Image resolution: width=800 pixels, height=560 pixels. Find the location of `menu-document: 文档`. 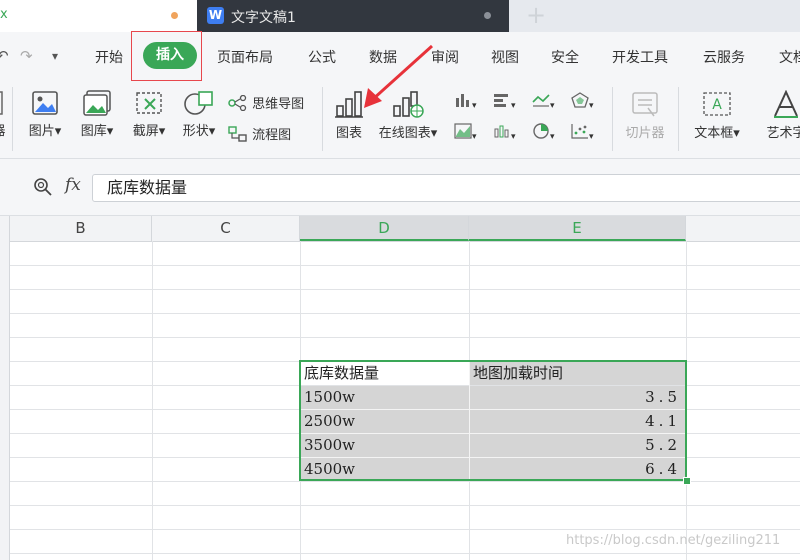

menu-document: 文档 is located at coordinates (789, 57).